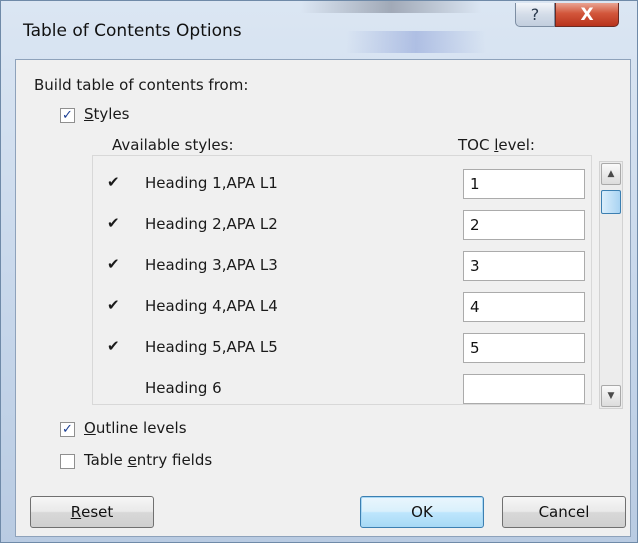  I want to click on style-name: Heading 6, so click(183, 388).